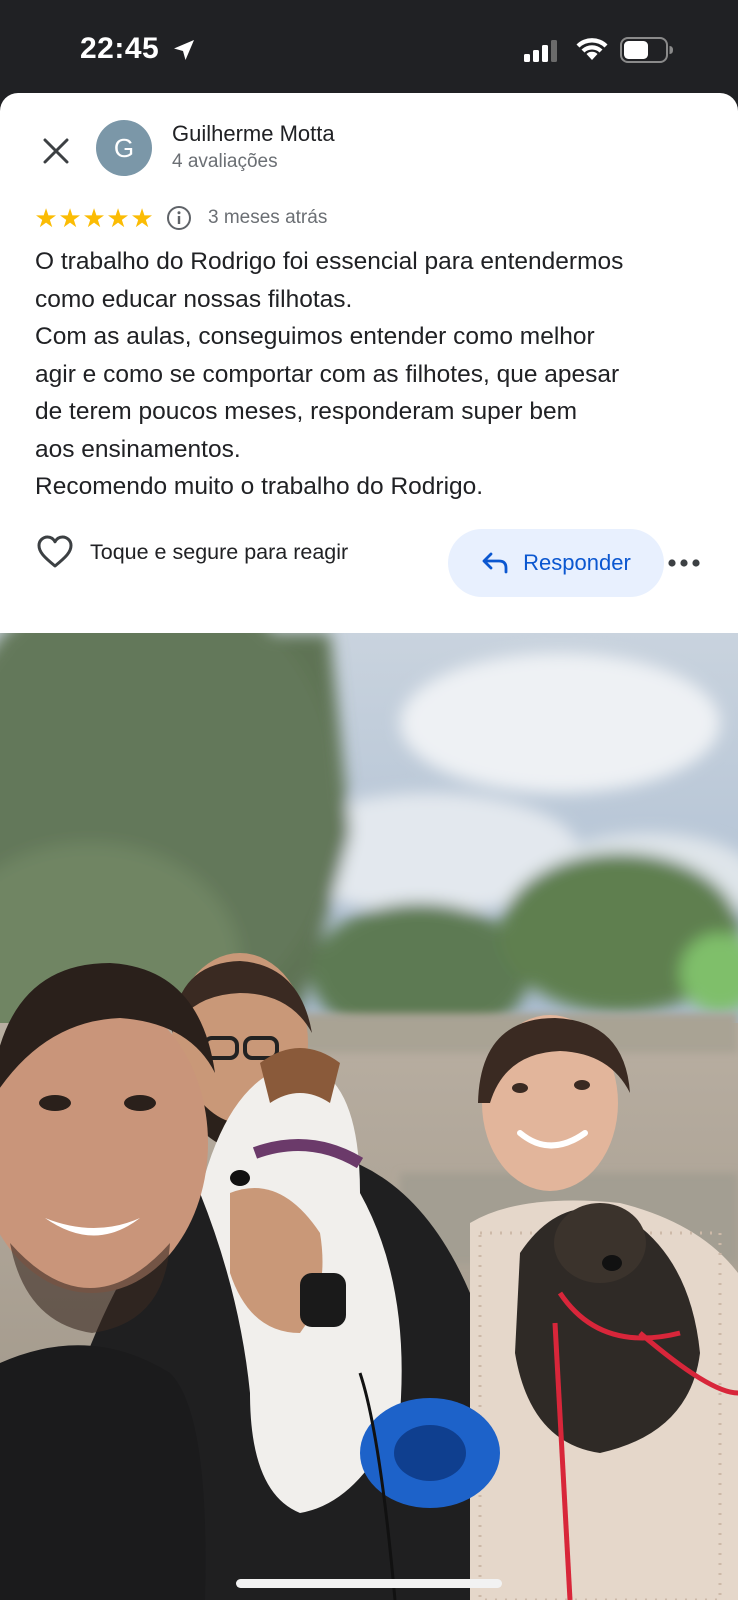  I want to click on close-icon, so click(56, 151).